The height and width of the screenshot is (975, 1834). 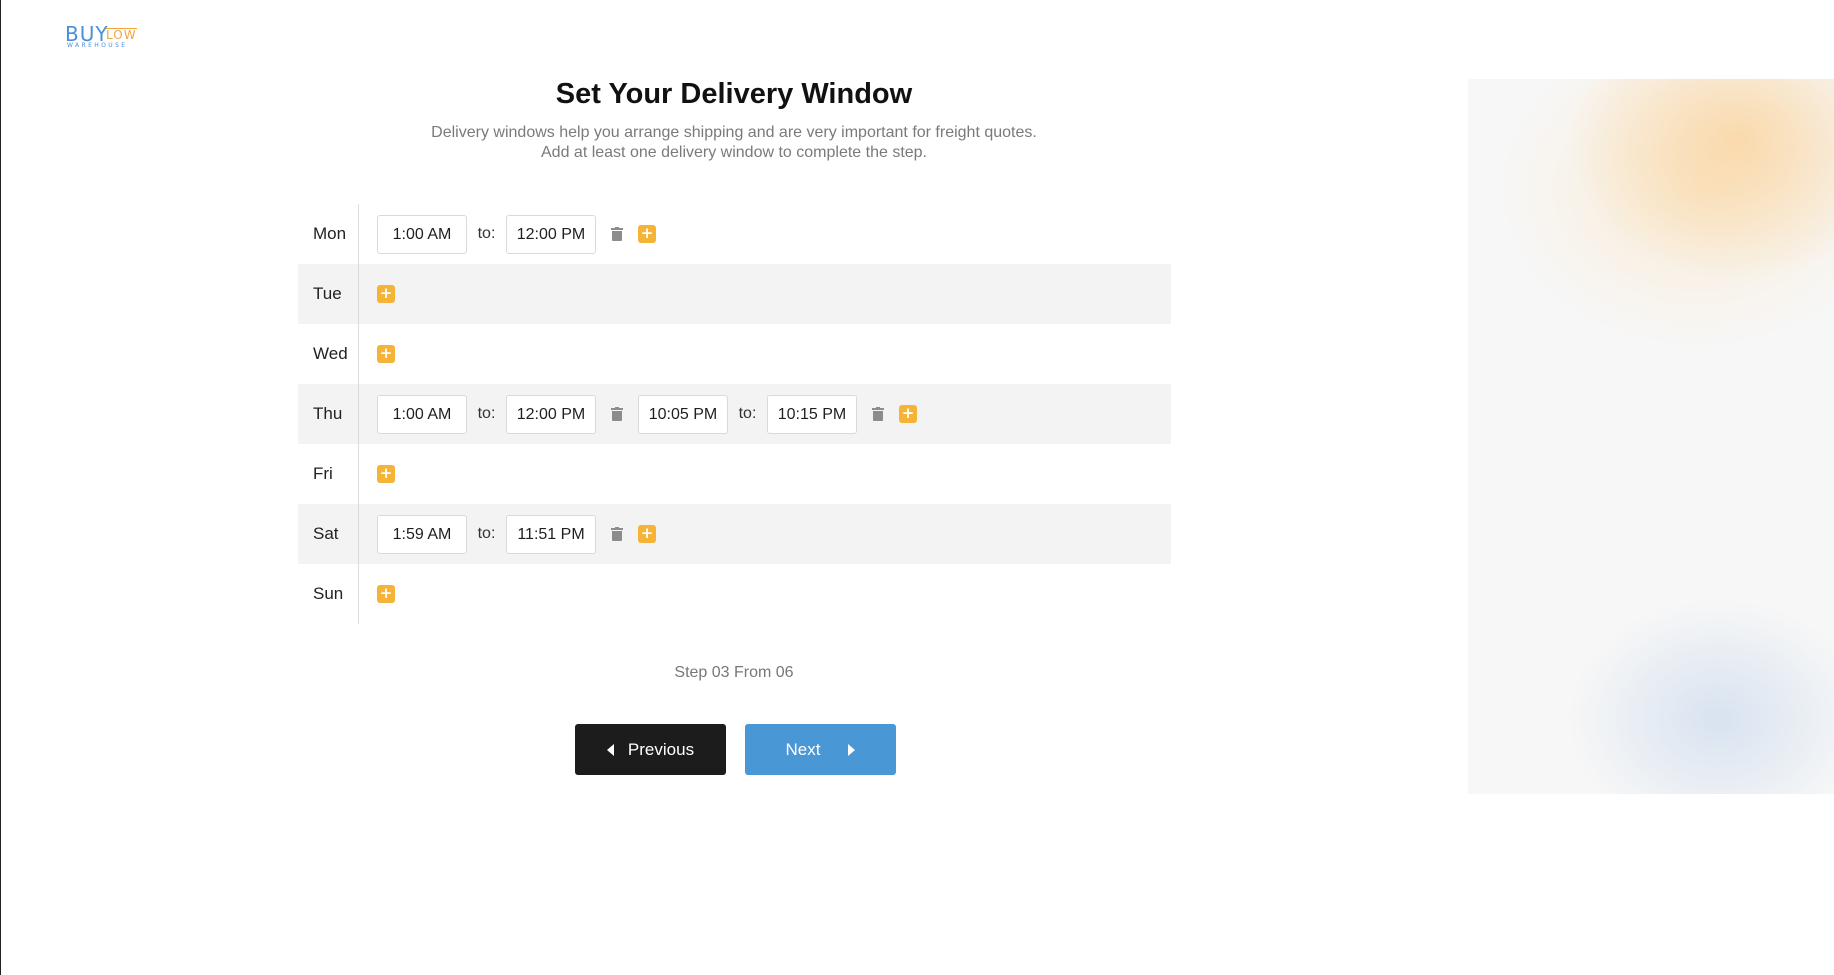 I want to click on next-button: Next, so click(x=820, y=749).